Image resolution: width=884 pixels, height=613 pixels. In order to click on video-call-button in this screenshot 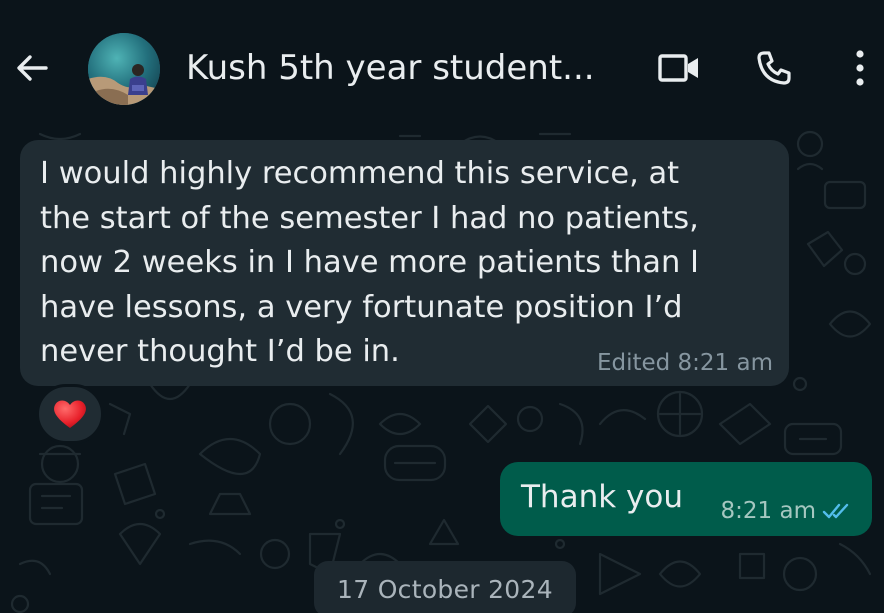, I will do `click(679, 68)`.